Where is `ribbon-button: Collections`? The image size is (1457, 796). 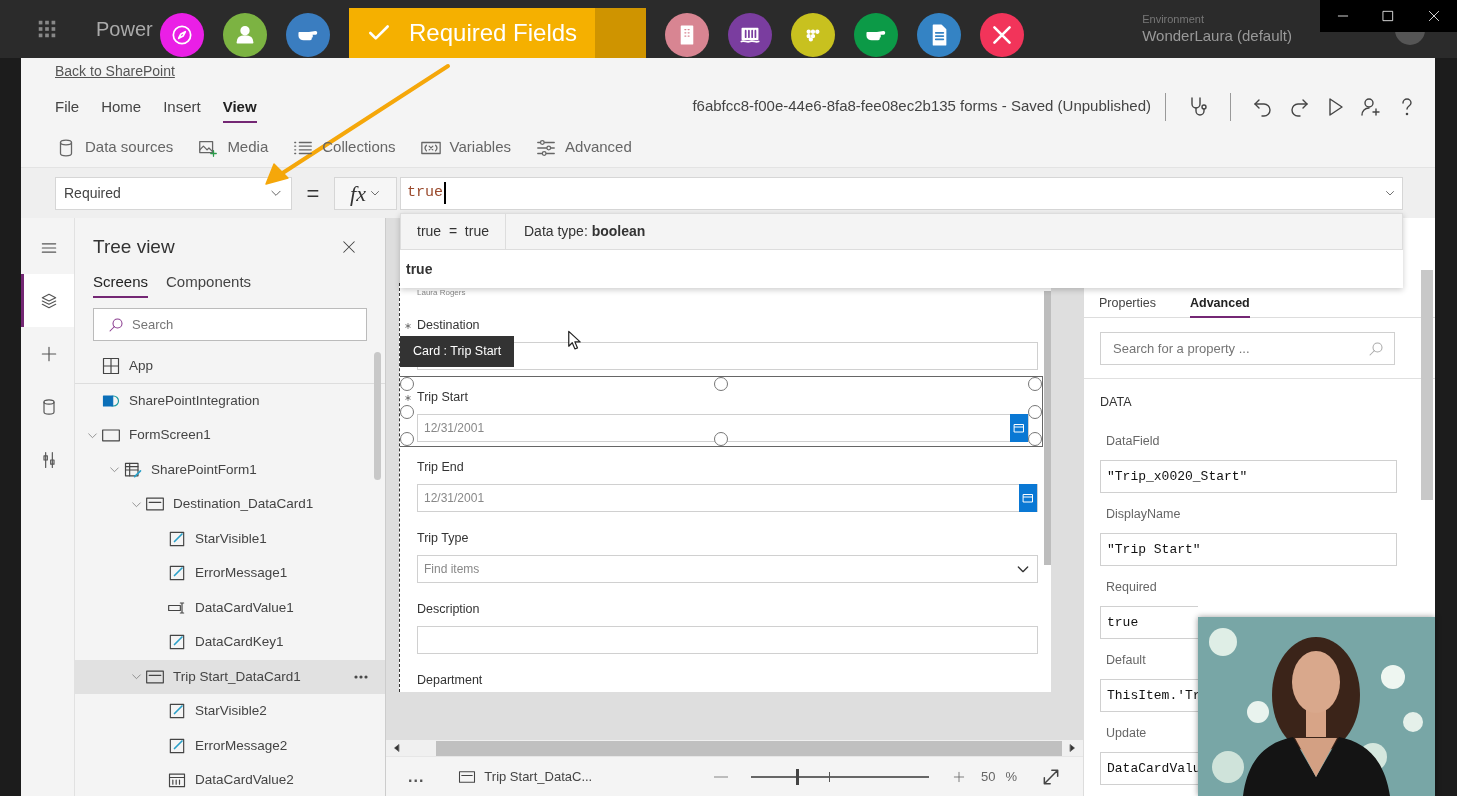
ribbon-button: Collections is located at coordinates (344, 147).